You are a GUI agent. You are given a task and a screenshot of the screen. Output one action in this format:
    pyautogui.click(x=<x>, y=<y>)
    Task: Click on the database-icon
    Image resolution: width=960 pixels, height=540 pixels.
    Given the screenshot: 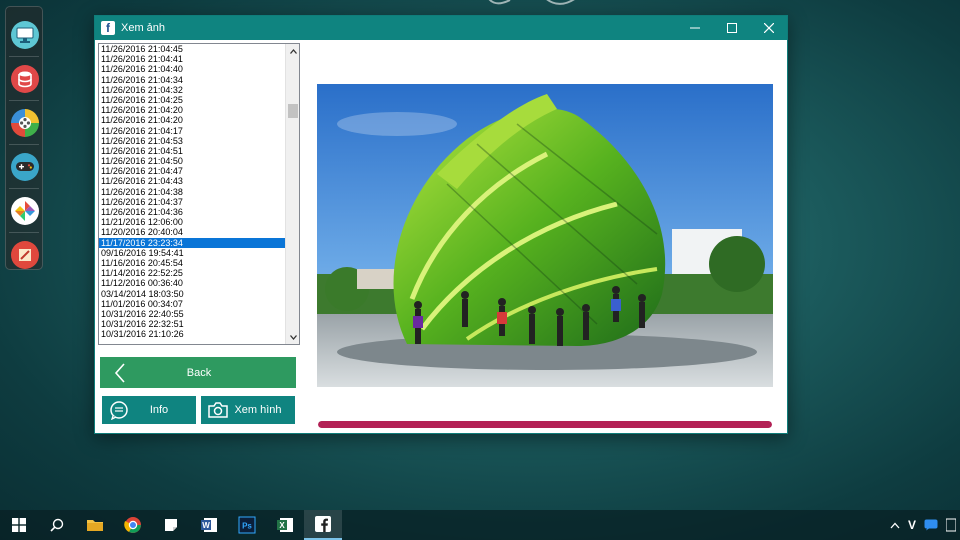 What is the action you would take?
    pyautogui.click(x=25, y=78)
    